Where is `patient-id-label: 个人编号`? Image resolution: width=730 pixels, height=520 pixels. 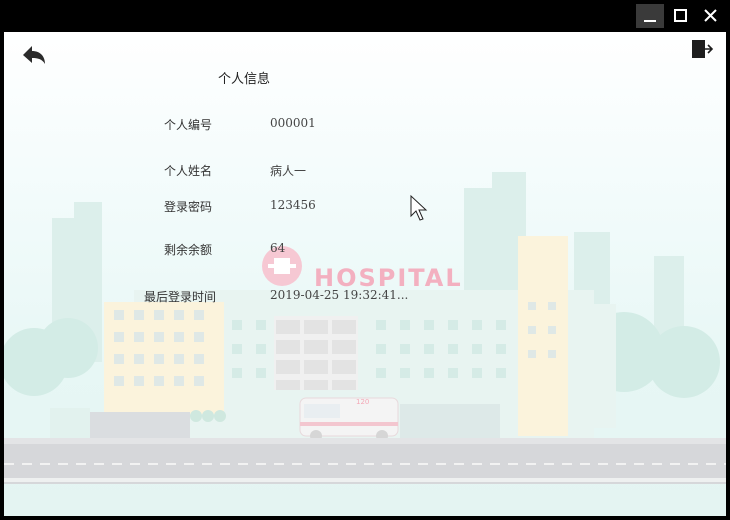 patient-id-label: 个人编号 is located at coordinates (188, 125).